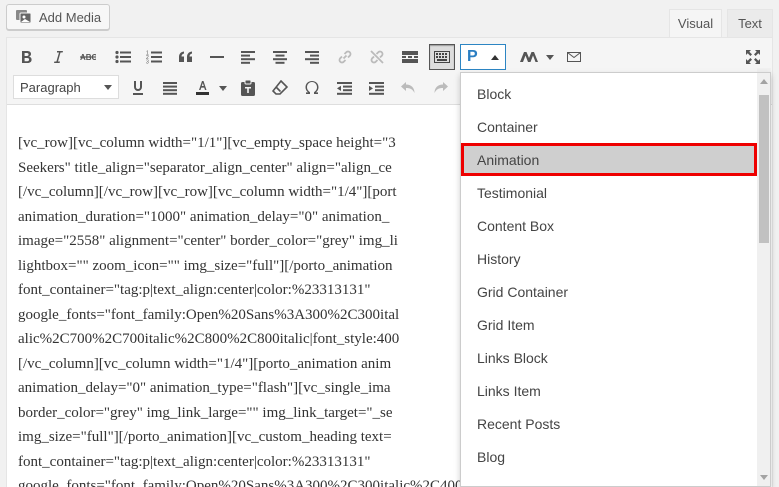  I want to click on dropdown-item-links-item: Links Item, so click(609, 390).